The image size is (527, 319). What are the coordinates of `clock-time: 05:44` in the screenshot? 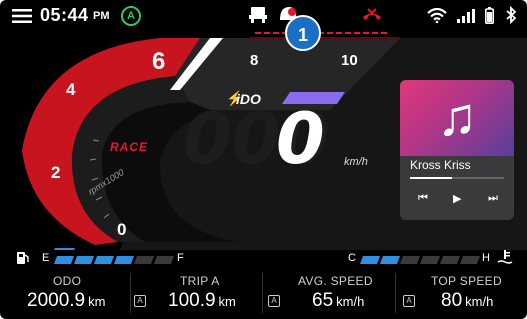 It's located at (64, 15).